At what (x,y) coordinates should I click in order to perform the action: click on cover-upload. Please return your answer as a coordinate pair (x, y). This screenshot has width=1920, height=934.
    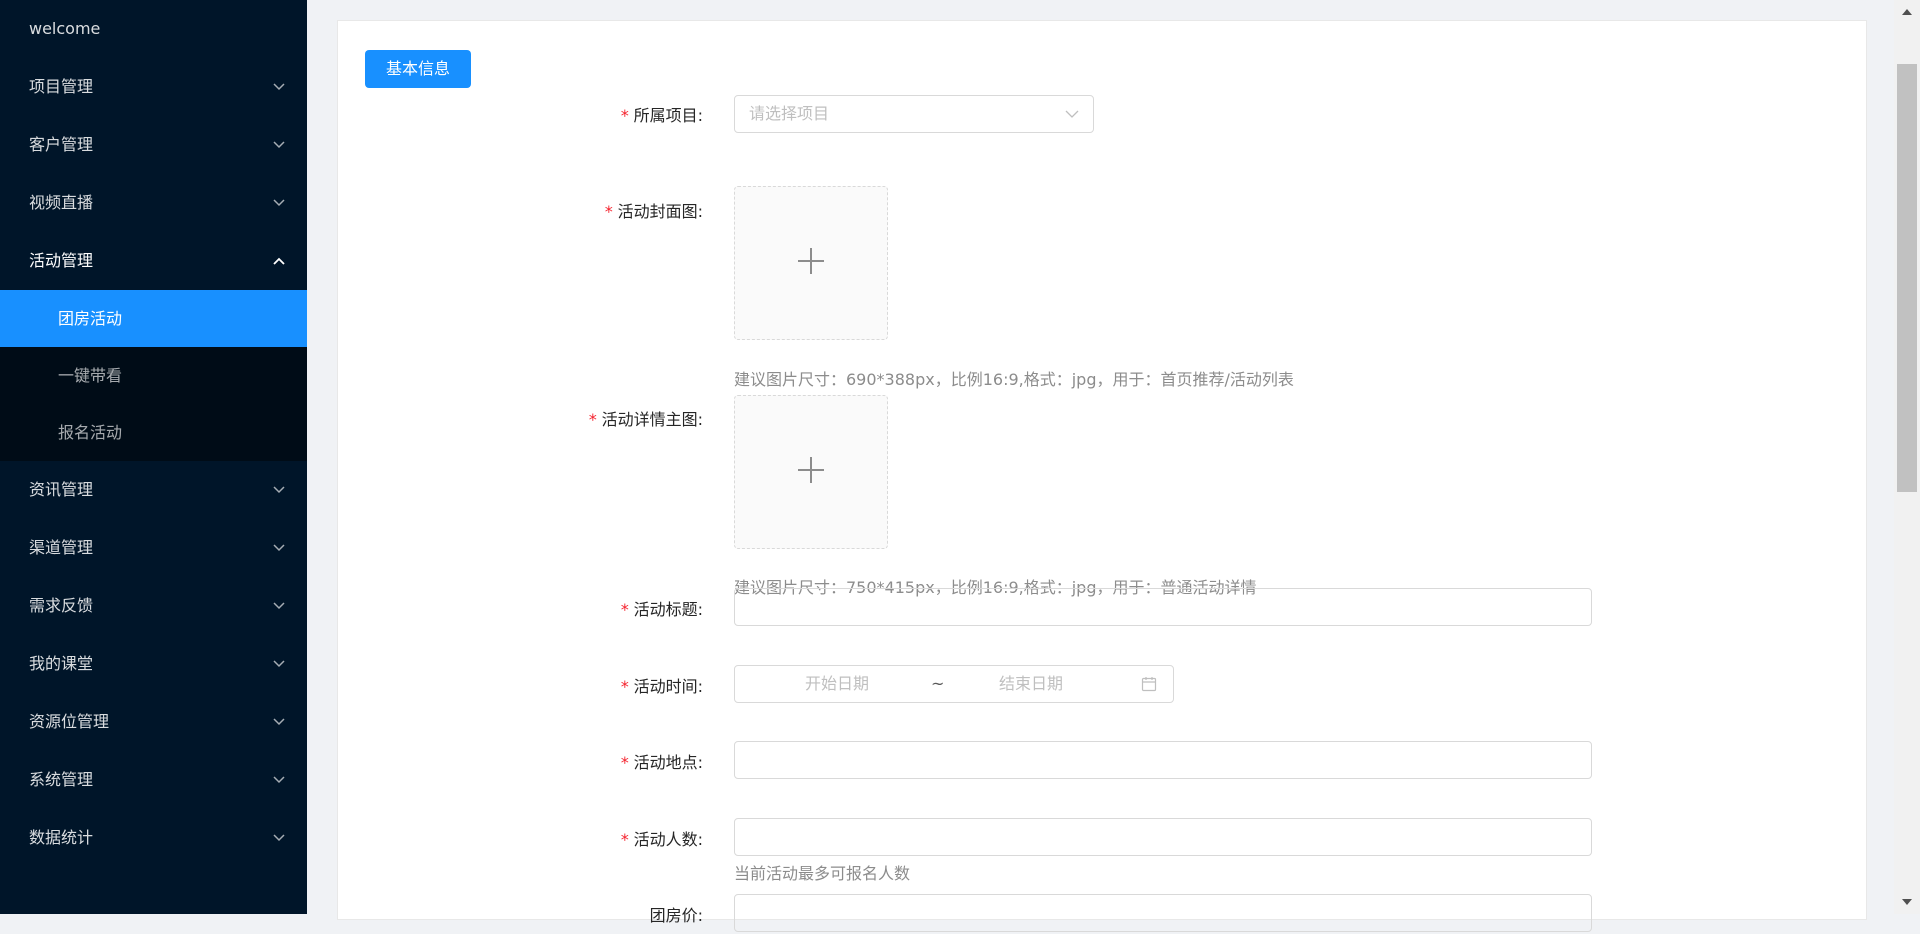
    Looking at the image, I should click on (811, 263).